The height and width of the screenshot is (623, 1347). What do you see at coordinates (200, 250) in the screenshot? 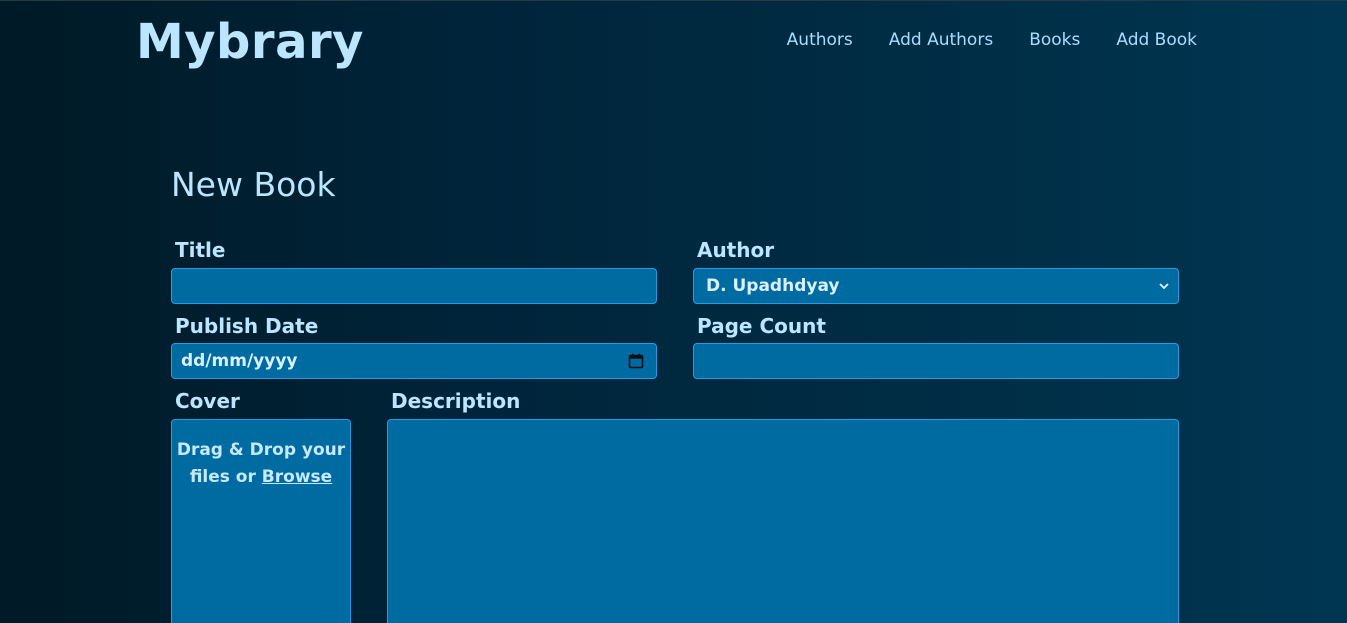
I see `title-label: Title` at bounding box center [200, 250].